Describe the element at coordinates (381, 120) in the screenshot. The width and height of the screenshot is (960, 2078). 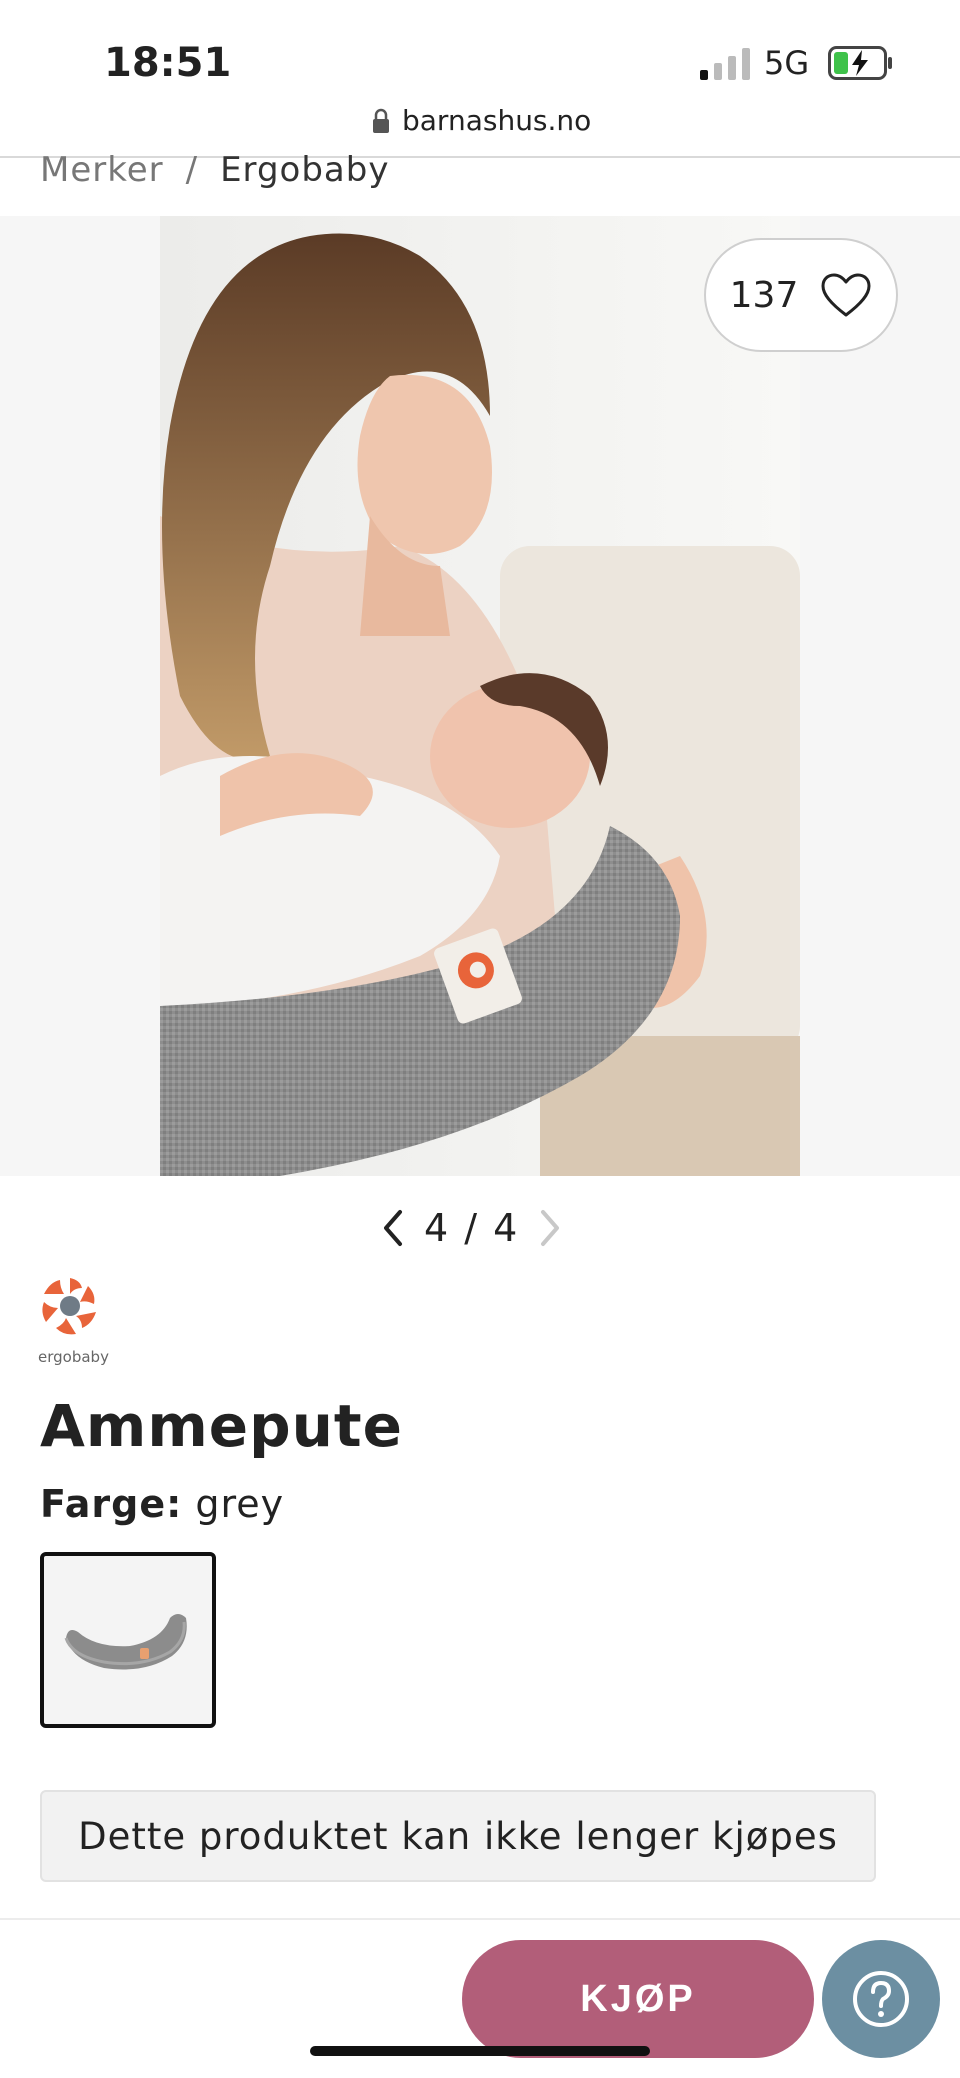
I see `lock-icon` at that location.